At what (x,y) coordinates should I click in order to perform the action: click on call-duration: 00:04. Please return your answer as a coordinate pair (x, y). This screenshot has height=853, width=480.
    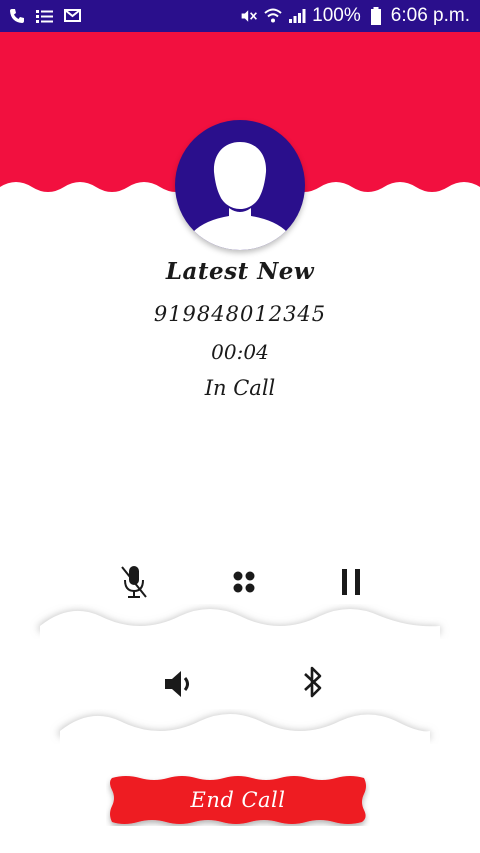
    Looking at the image, I should click on (240, 352).